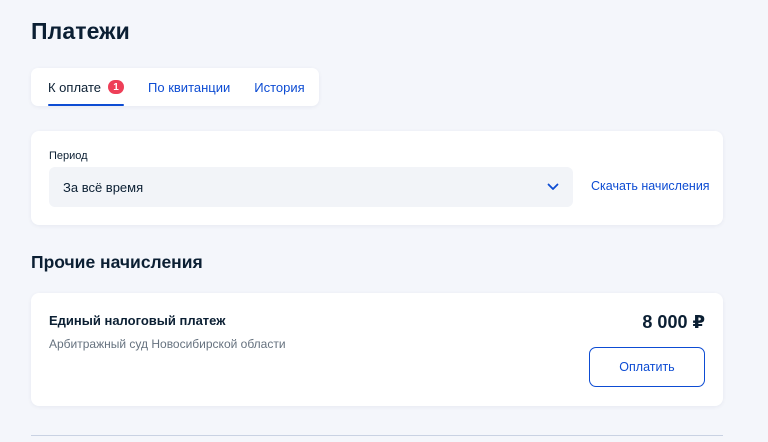 This screenshot has width=768, height=442. Describe the element at coordinates (311, 187) in the screenshot. I see `period-select: За всё время` at that location.